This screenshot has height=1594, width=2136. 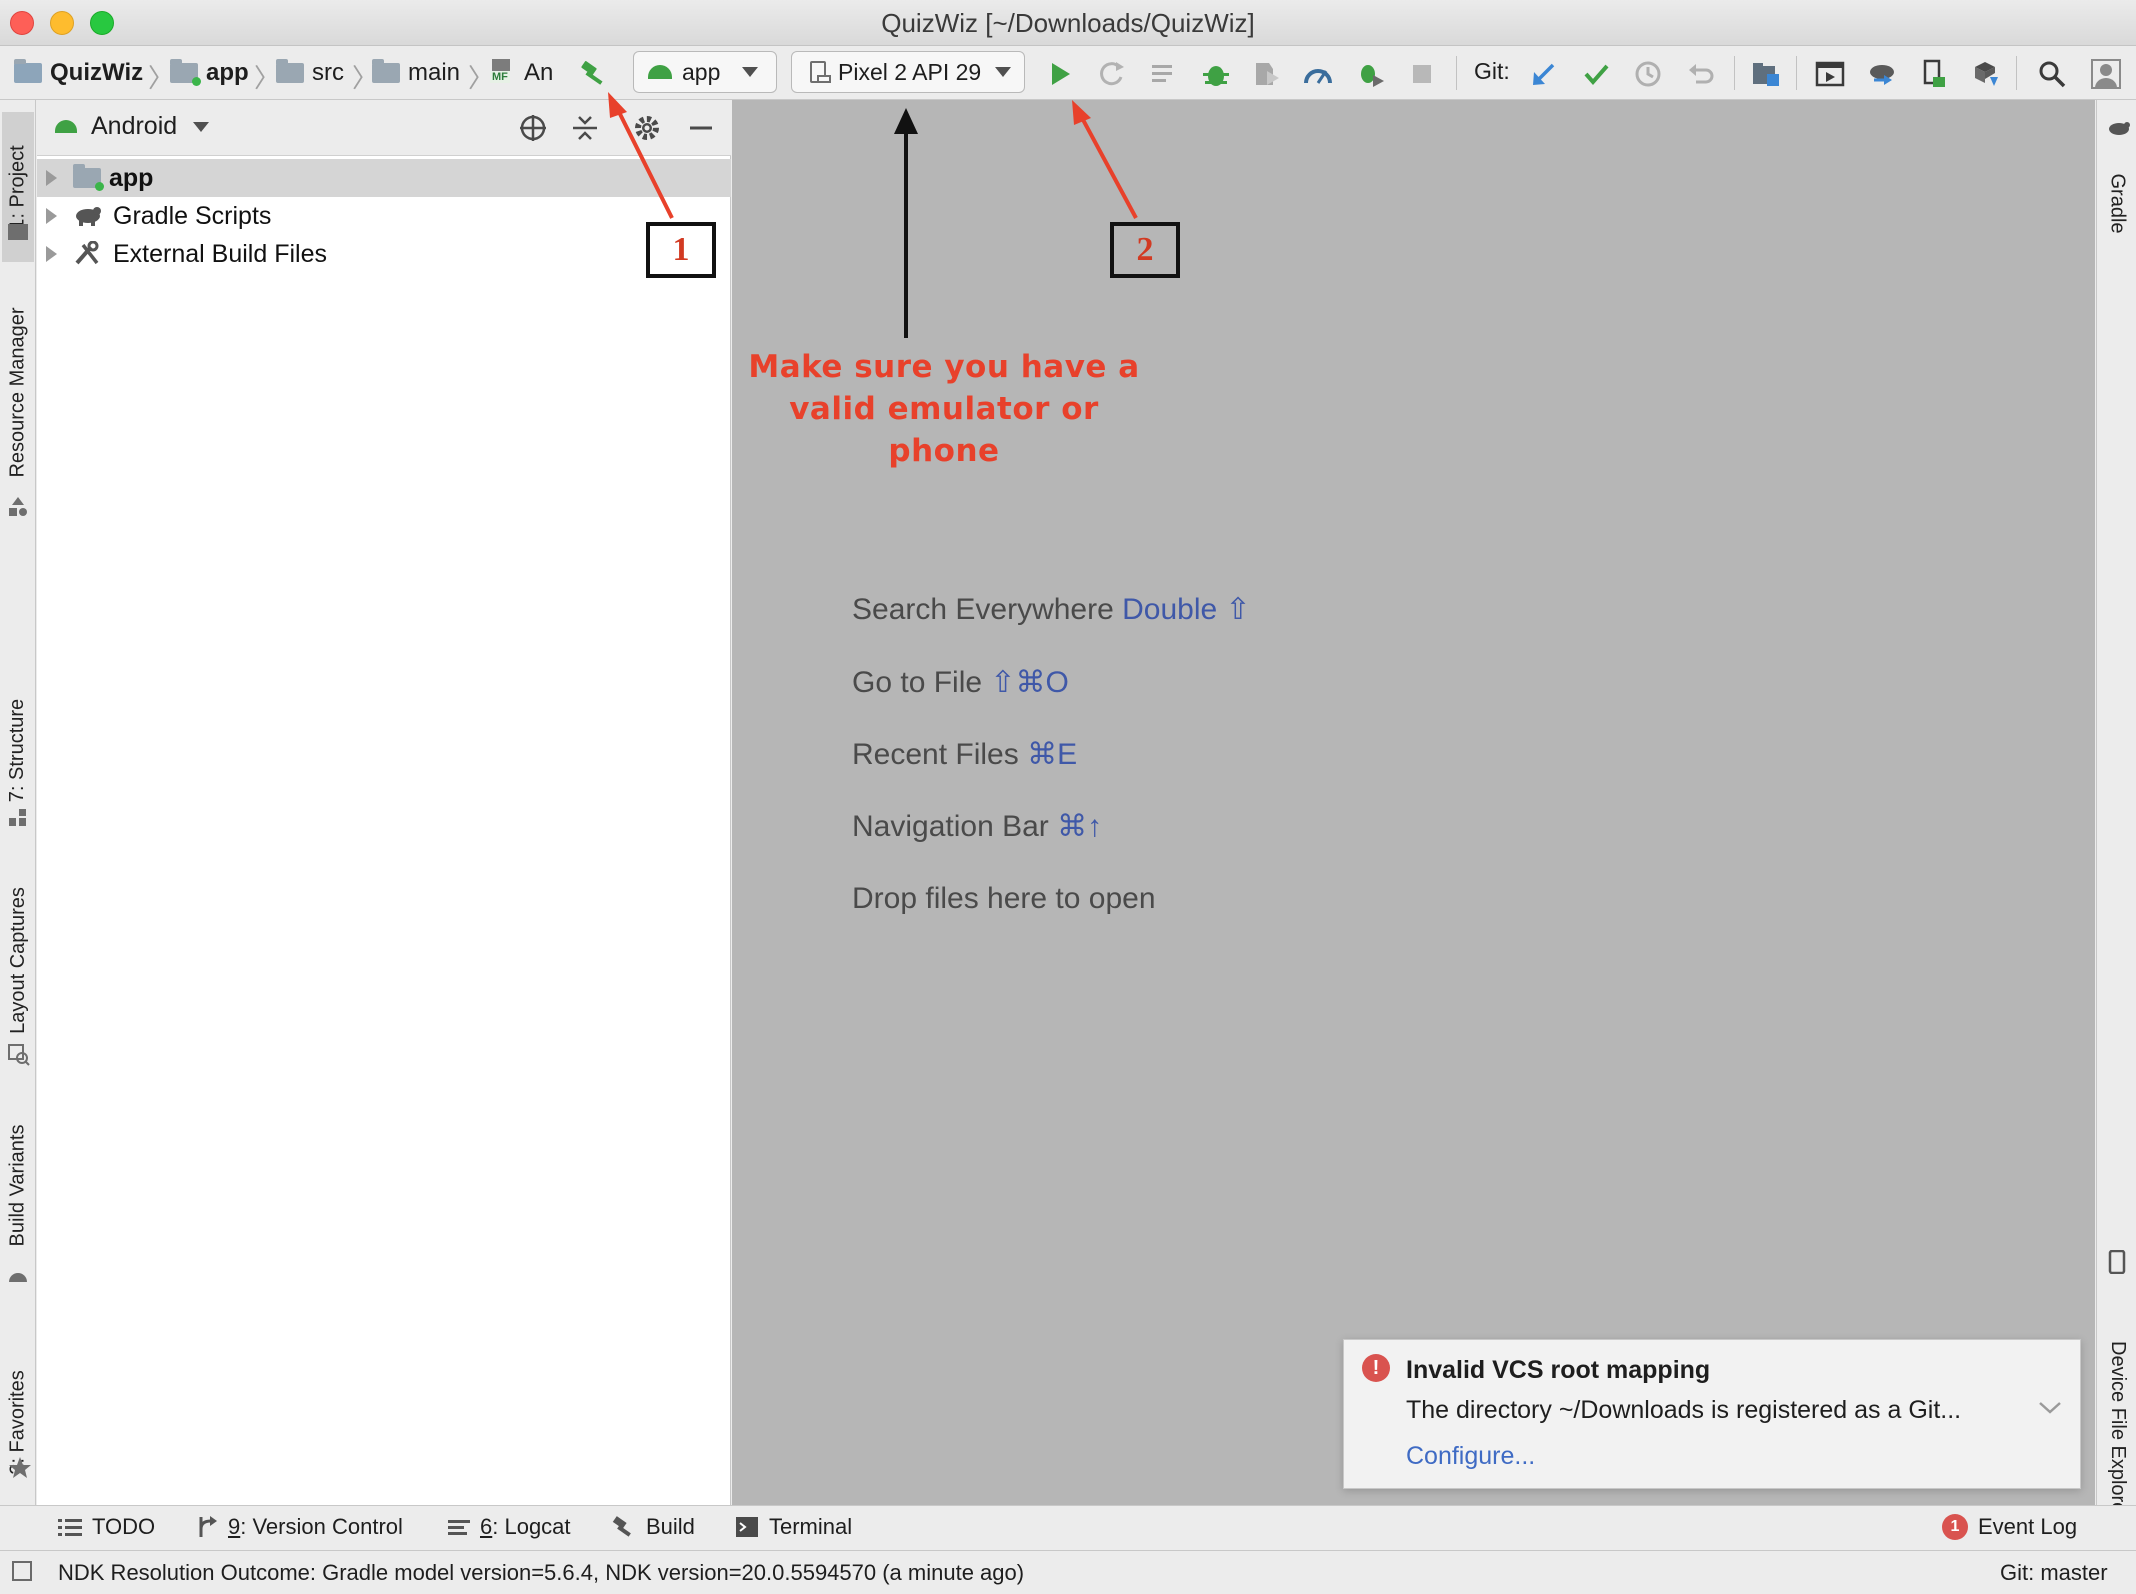 I want to click on manifest-file-icon: MF, so click(x=503, y=73).